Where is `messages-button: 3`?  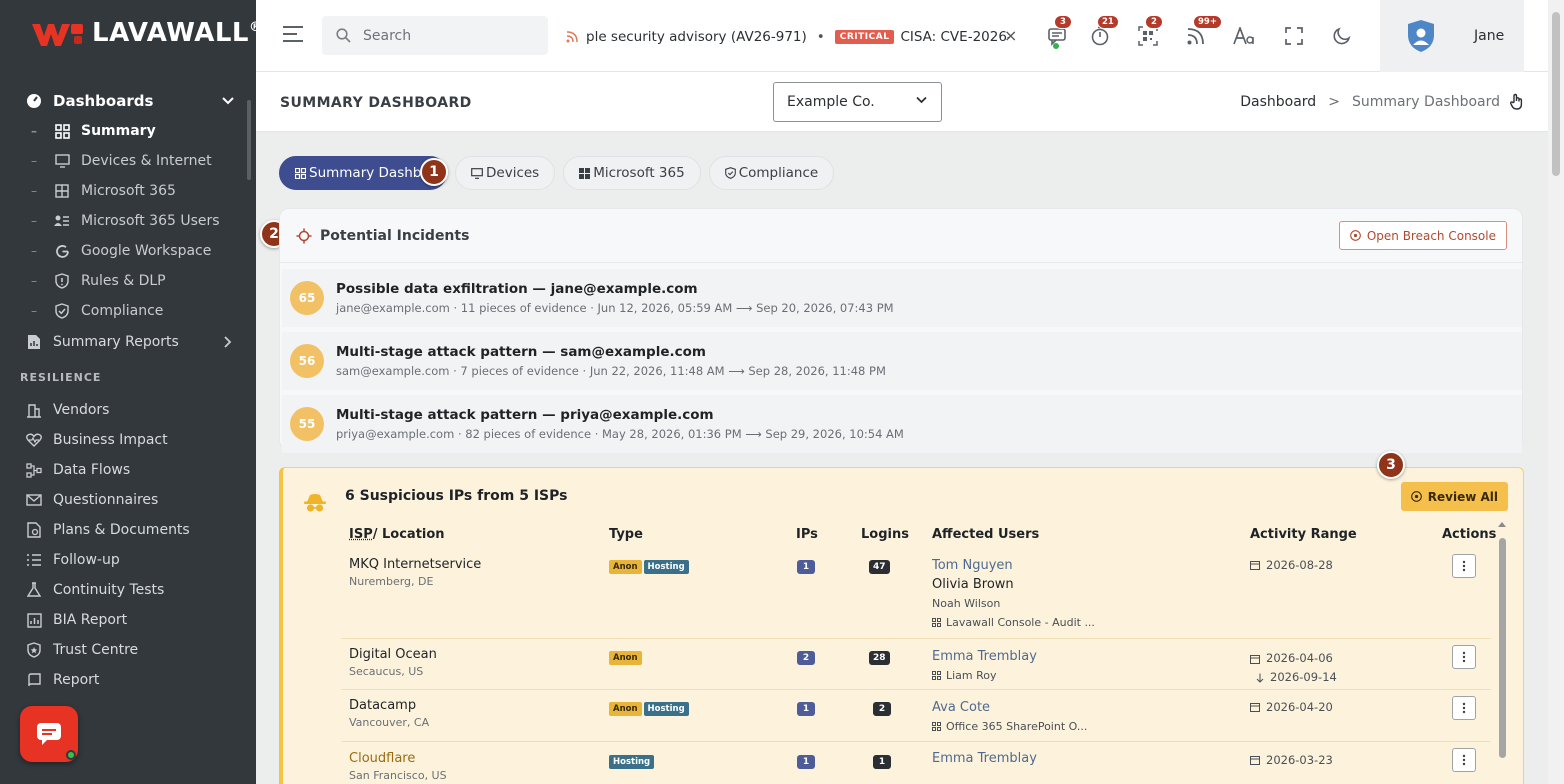
messages-button: 3 is located at coordinates (1058, 32).